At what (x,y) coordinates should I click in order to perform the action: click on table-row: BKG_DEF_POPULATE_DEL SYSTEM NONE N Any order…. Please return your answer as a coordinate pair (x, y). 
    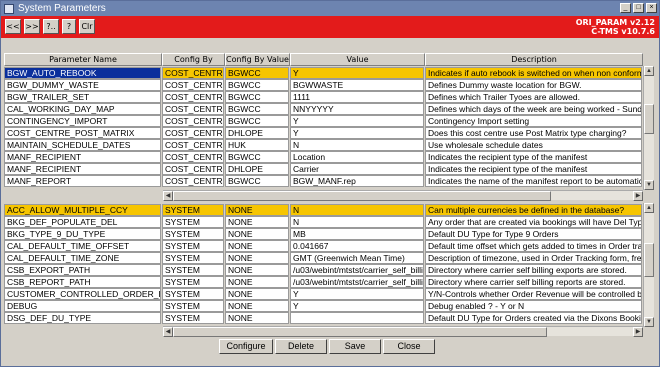
    Looking at the image, I should click on (323, 222).